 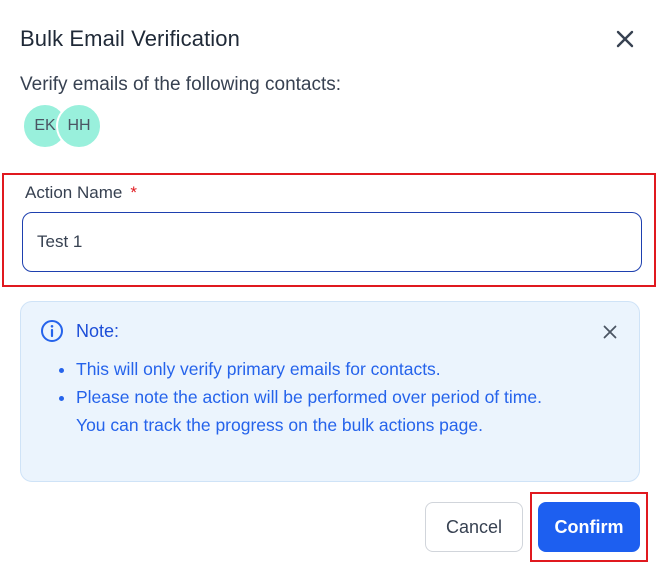 What do you see at coordinates (79, 126) in the screenshot?
I see `avatar: HH` at bounding box center [79, 126].